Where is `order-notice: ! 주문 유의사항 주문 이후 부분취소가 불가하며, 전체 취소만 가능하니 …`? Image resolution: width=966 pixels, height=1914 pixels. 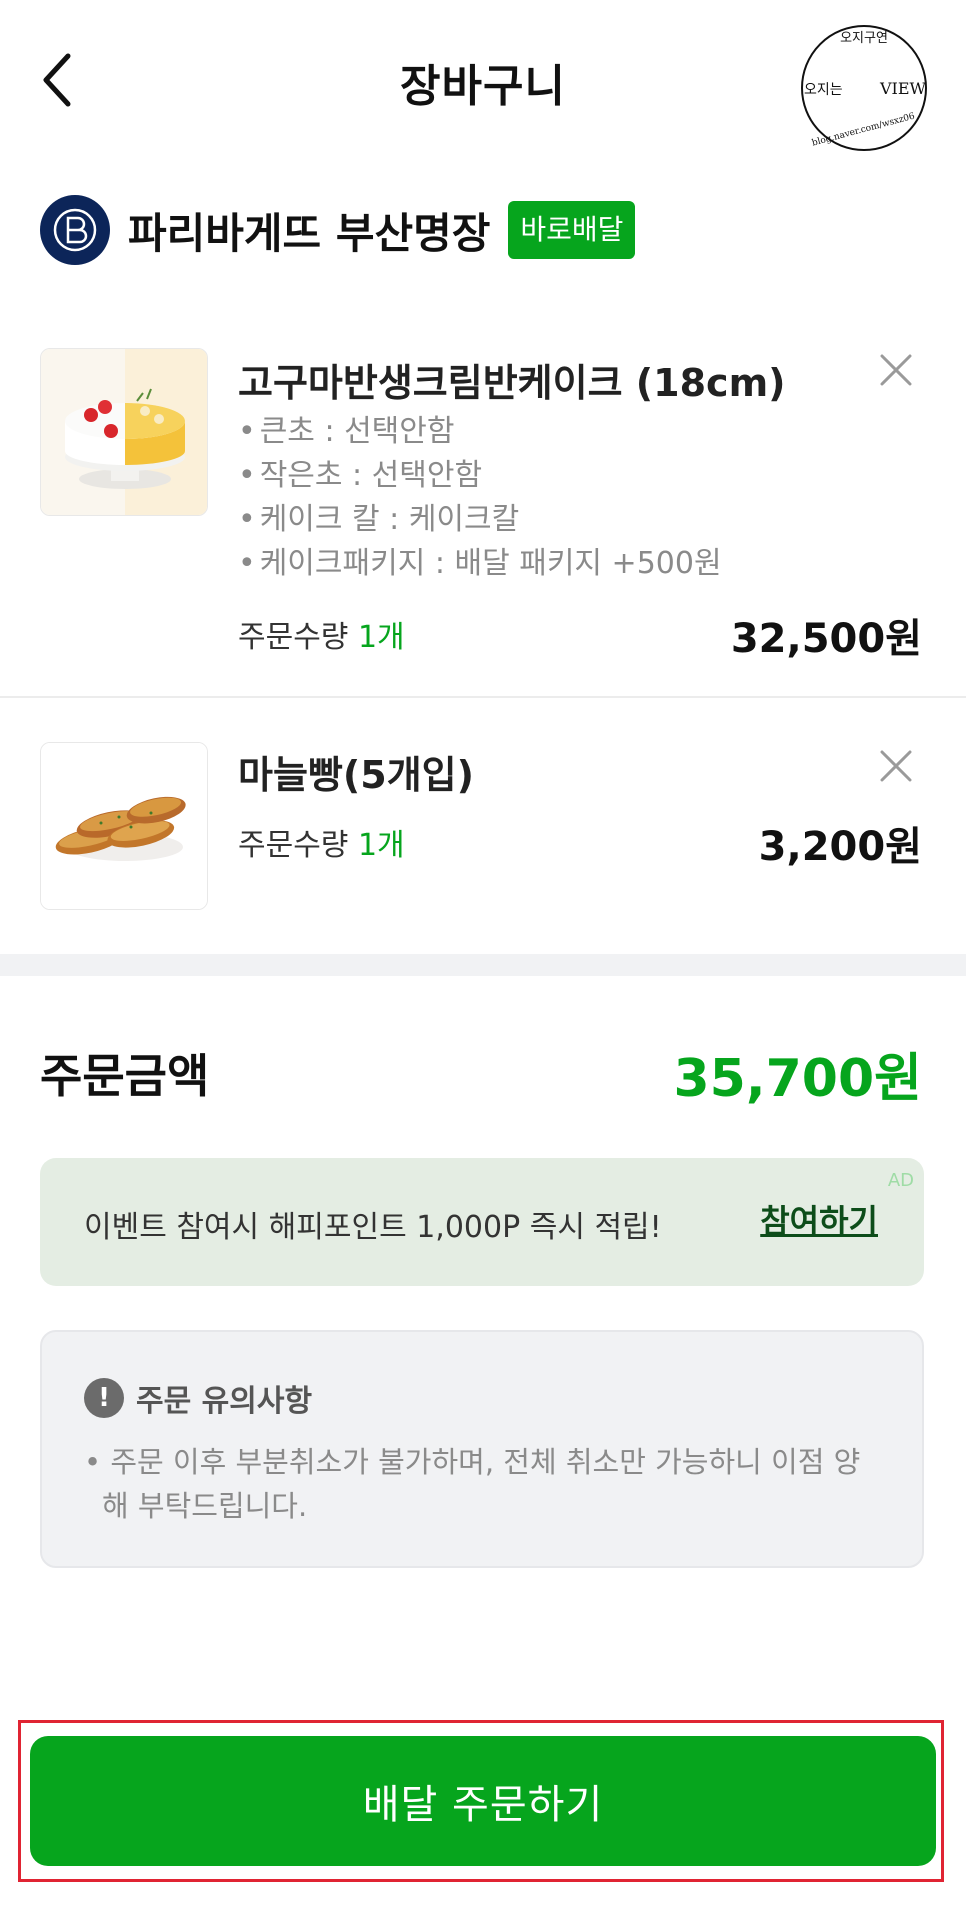
order-notice: ! 주문 유의사항 주문 이후 부분취소가 불가하며, 전체 취소만 가능하니 … is located at coordinates (482, 1449).